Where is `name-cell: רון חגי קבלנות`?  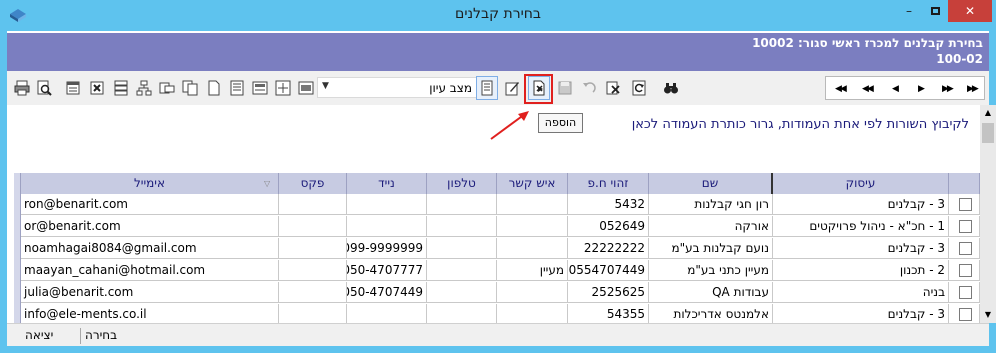 name-cell: רון חגי קבלנות is located at coordinates (711, 204).